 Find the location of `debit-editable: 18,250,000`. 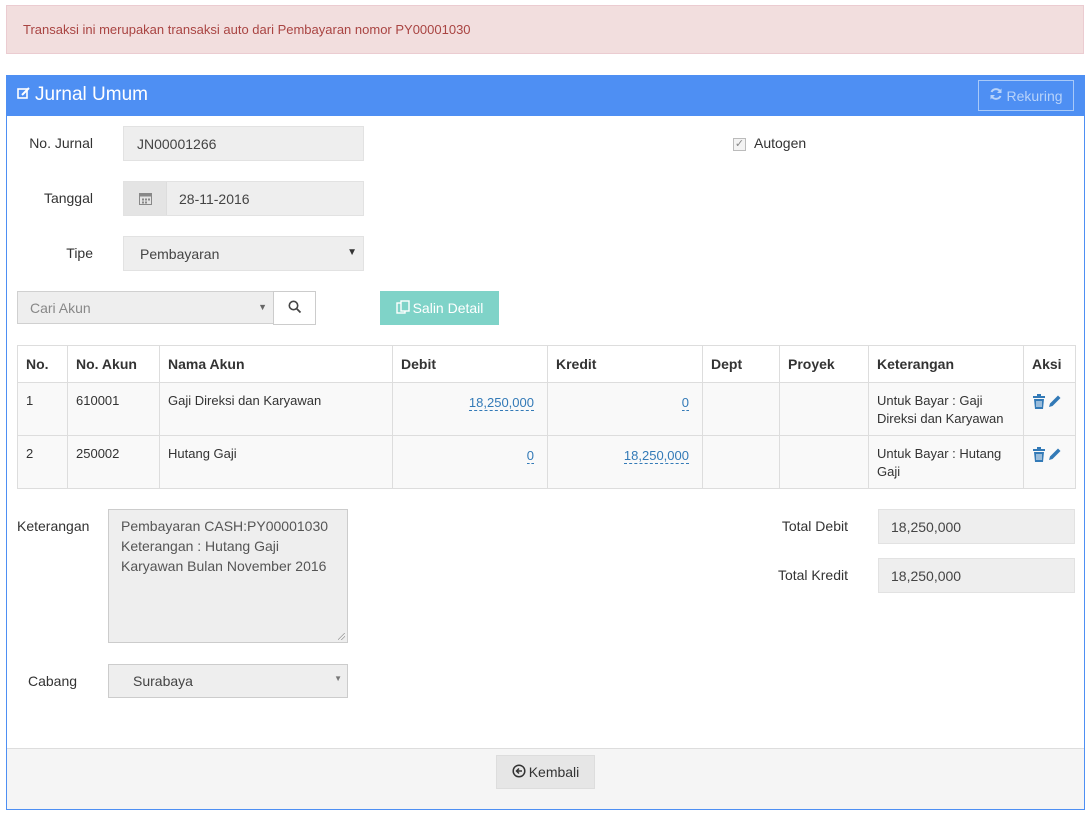

debit-editable: 18,250,000 is located at coordinates (501, 403).